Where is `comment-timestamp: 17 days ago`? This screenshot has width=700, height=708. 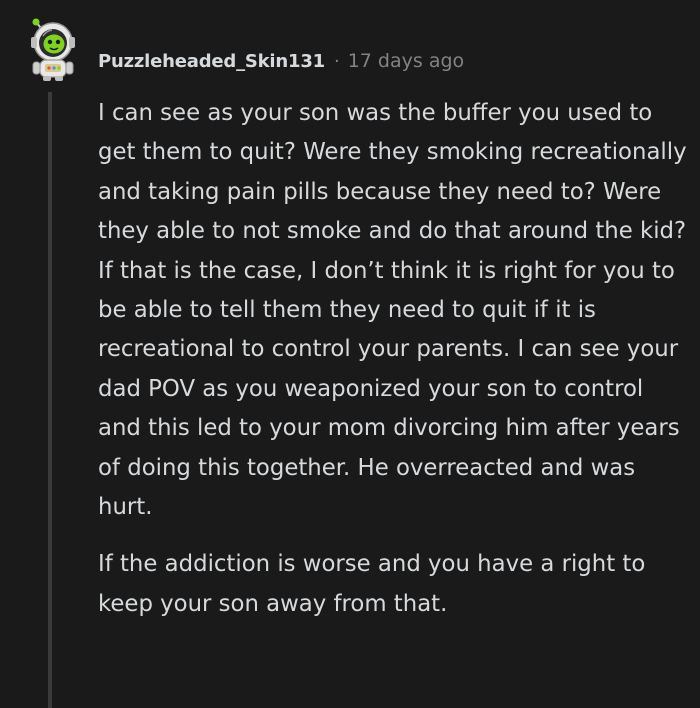
comment-timestamp: 17 days ago is located at coordinates (406, 61).